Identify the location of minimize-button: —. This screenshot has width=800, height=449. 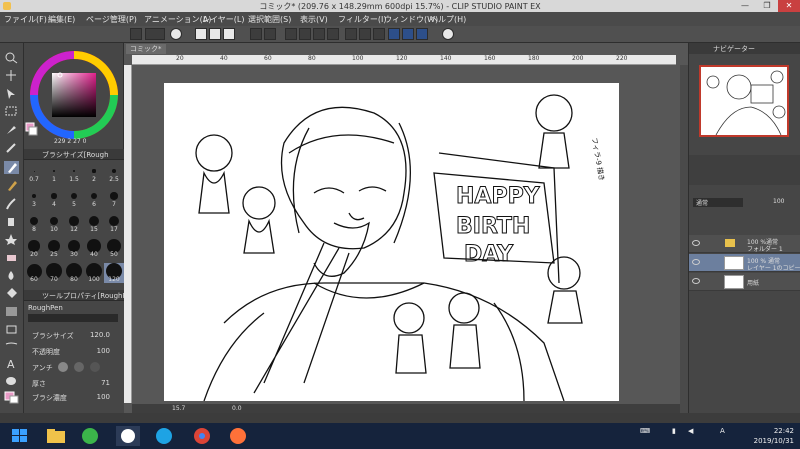
(745, 6).